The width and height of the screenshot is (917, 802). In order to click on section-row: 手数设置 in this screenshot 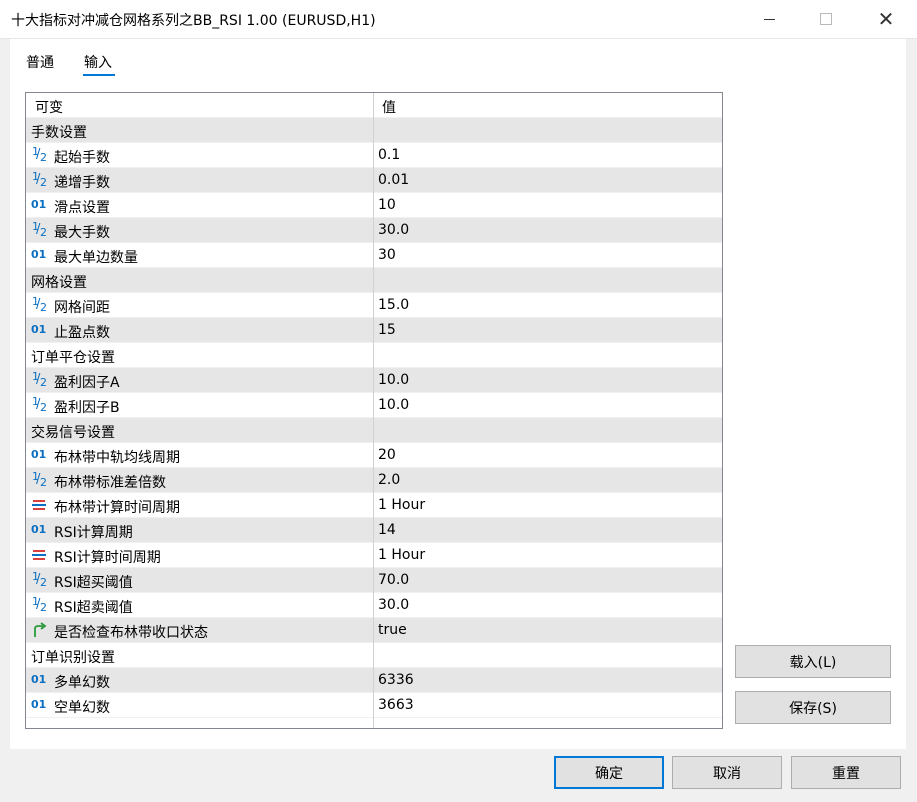, I will do `click(374, 130)`.